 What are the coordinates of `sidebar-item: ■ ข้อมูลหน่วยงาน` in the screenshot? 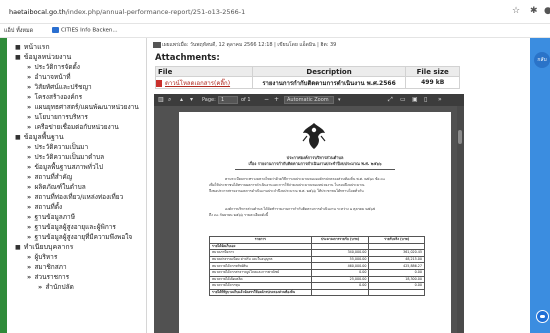 It's located at (43, 57).